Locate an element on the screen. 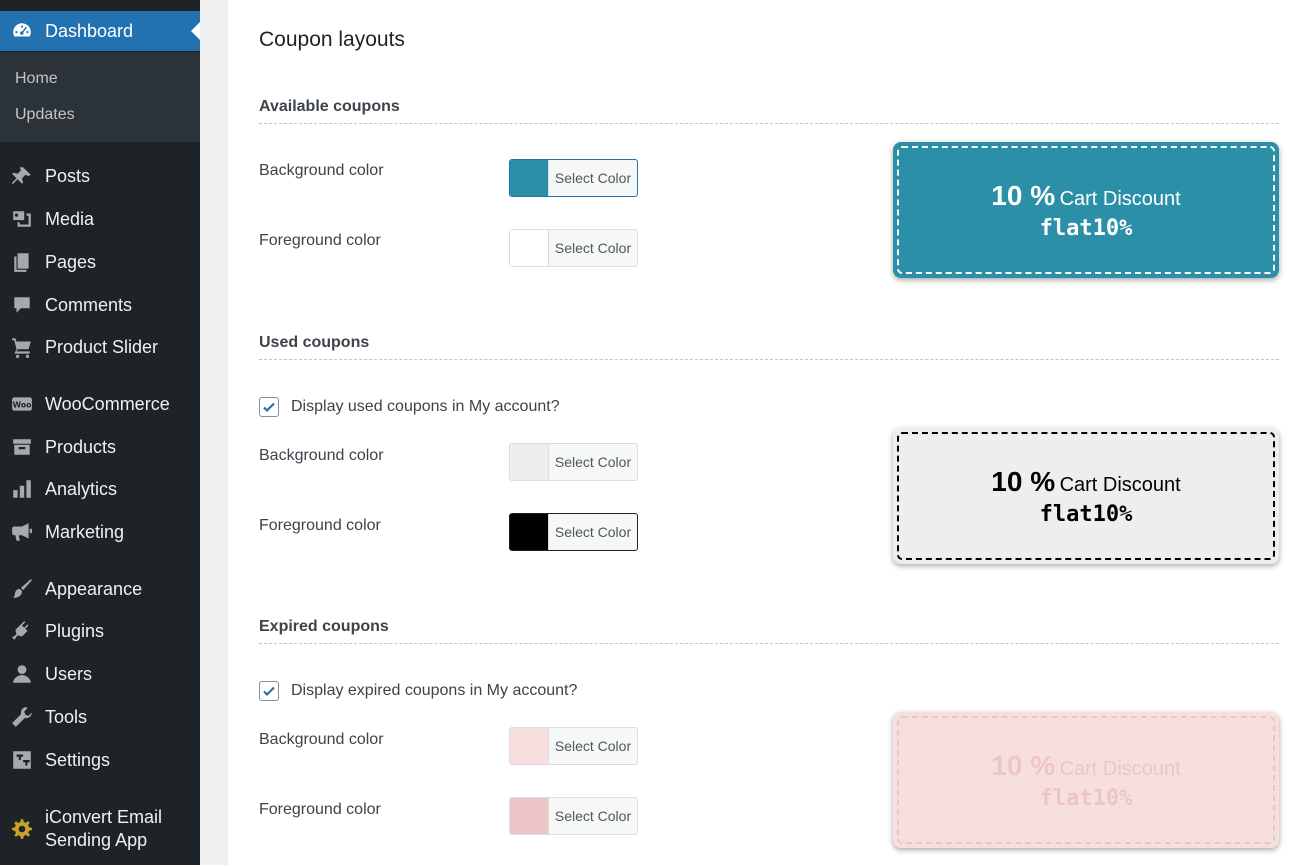  menu-dashboard: Dashboard is located at coordinates (100, 31).